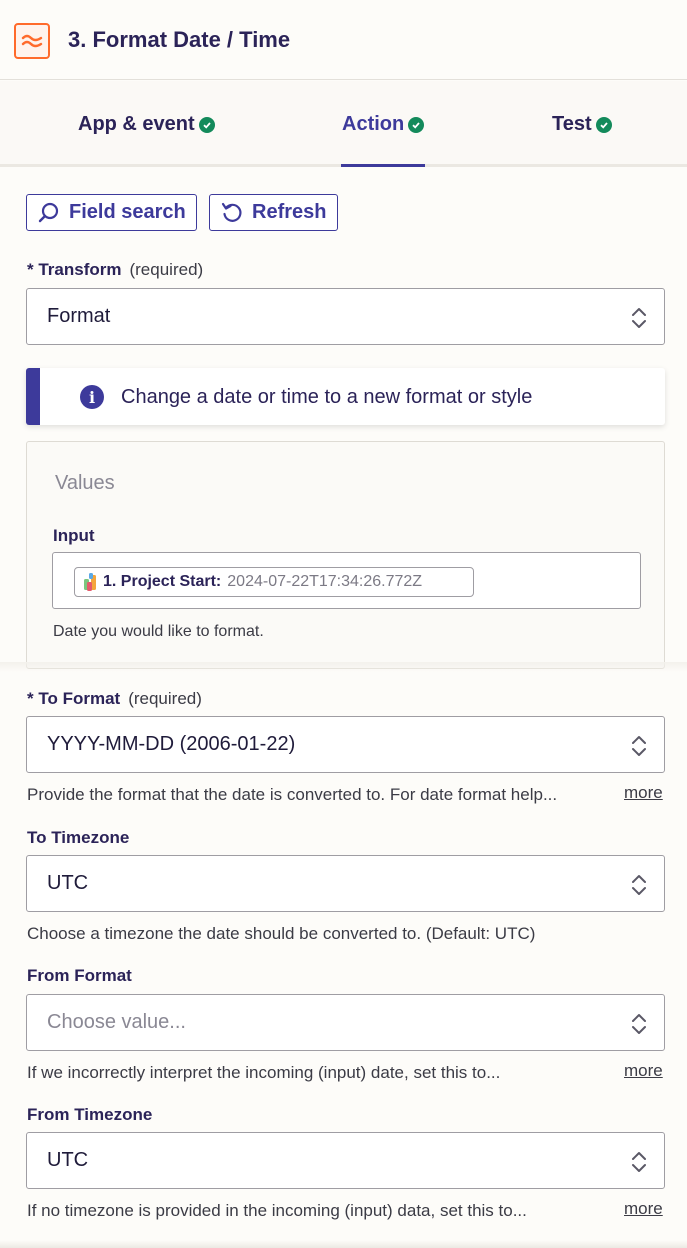 This screenshot has width=687, height=1248. What do you see at coordinates (90, 582) in the screenshot?
I see `app-logo-icon` at bounding box center [90, 582].